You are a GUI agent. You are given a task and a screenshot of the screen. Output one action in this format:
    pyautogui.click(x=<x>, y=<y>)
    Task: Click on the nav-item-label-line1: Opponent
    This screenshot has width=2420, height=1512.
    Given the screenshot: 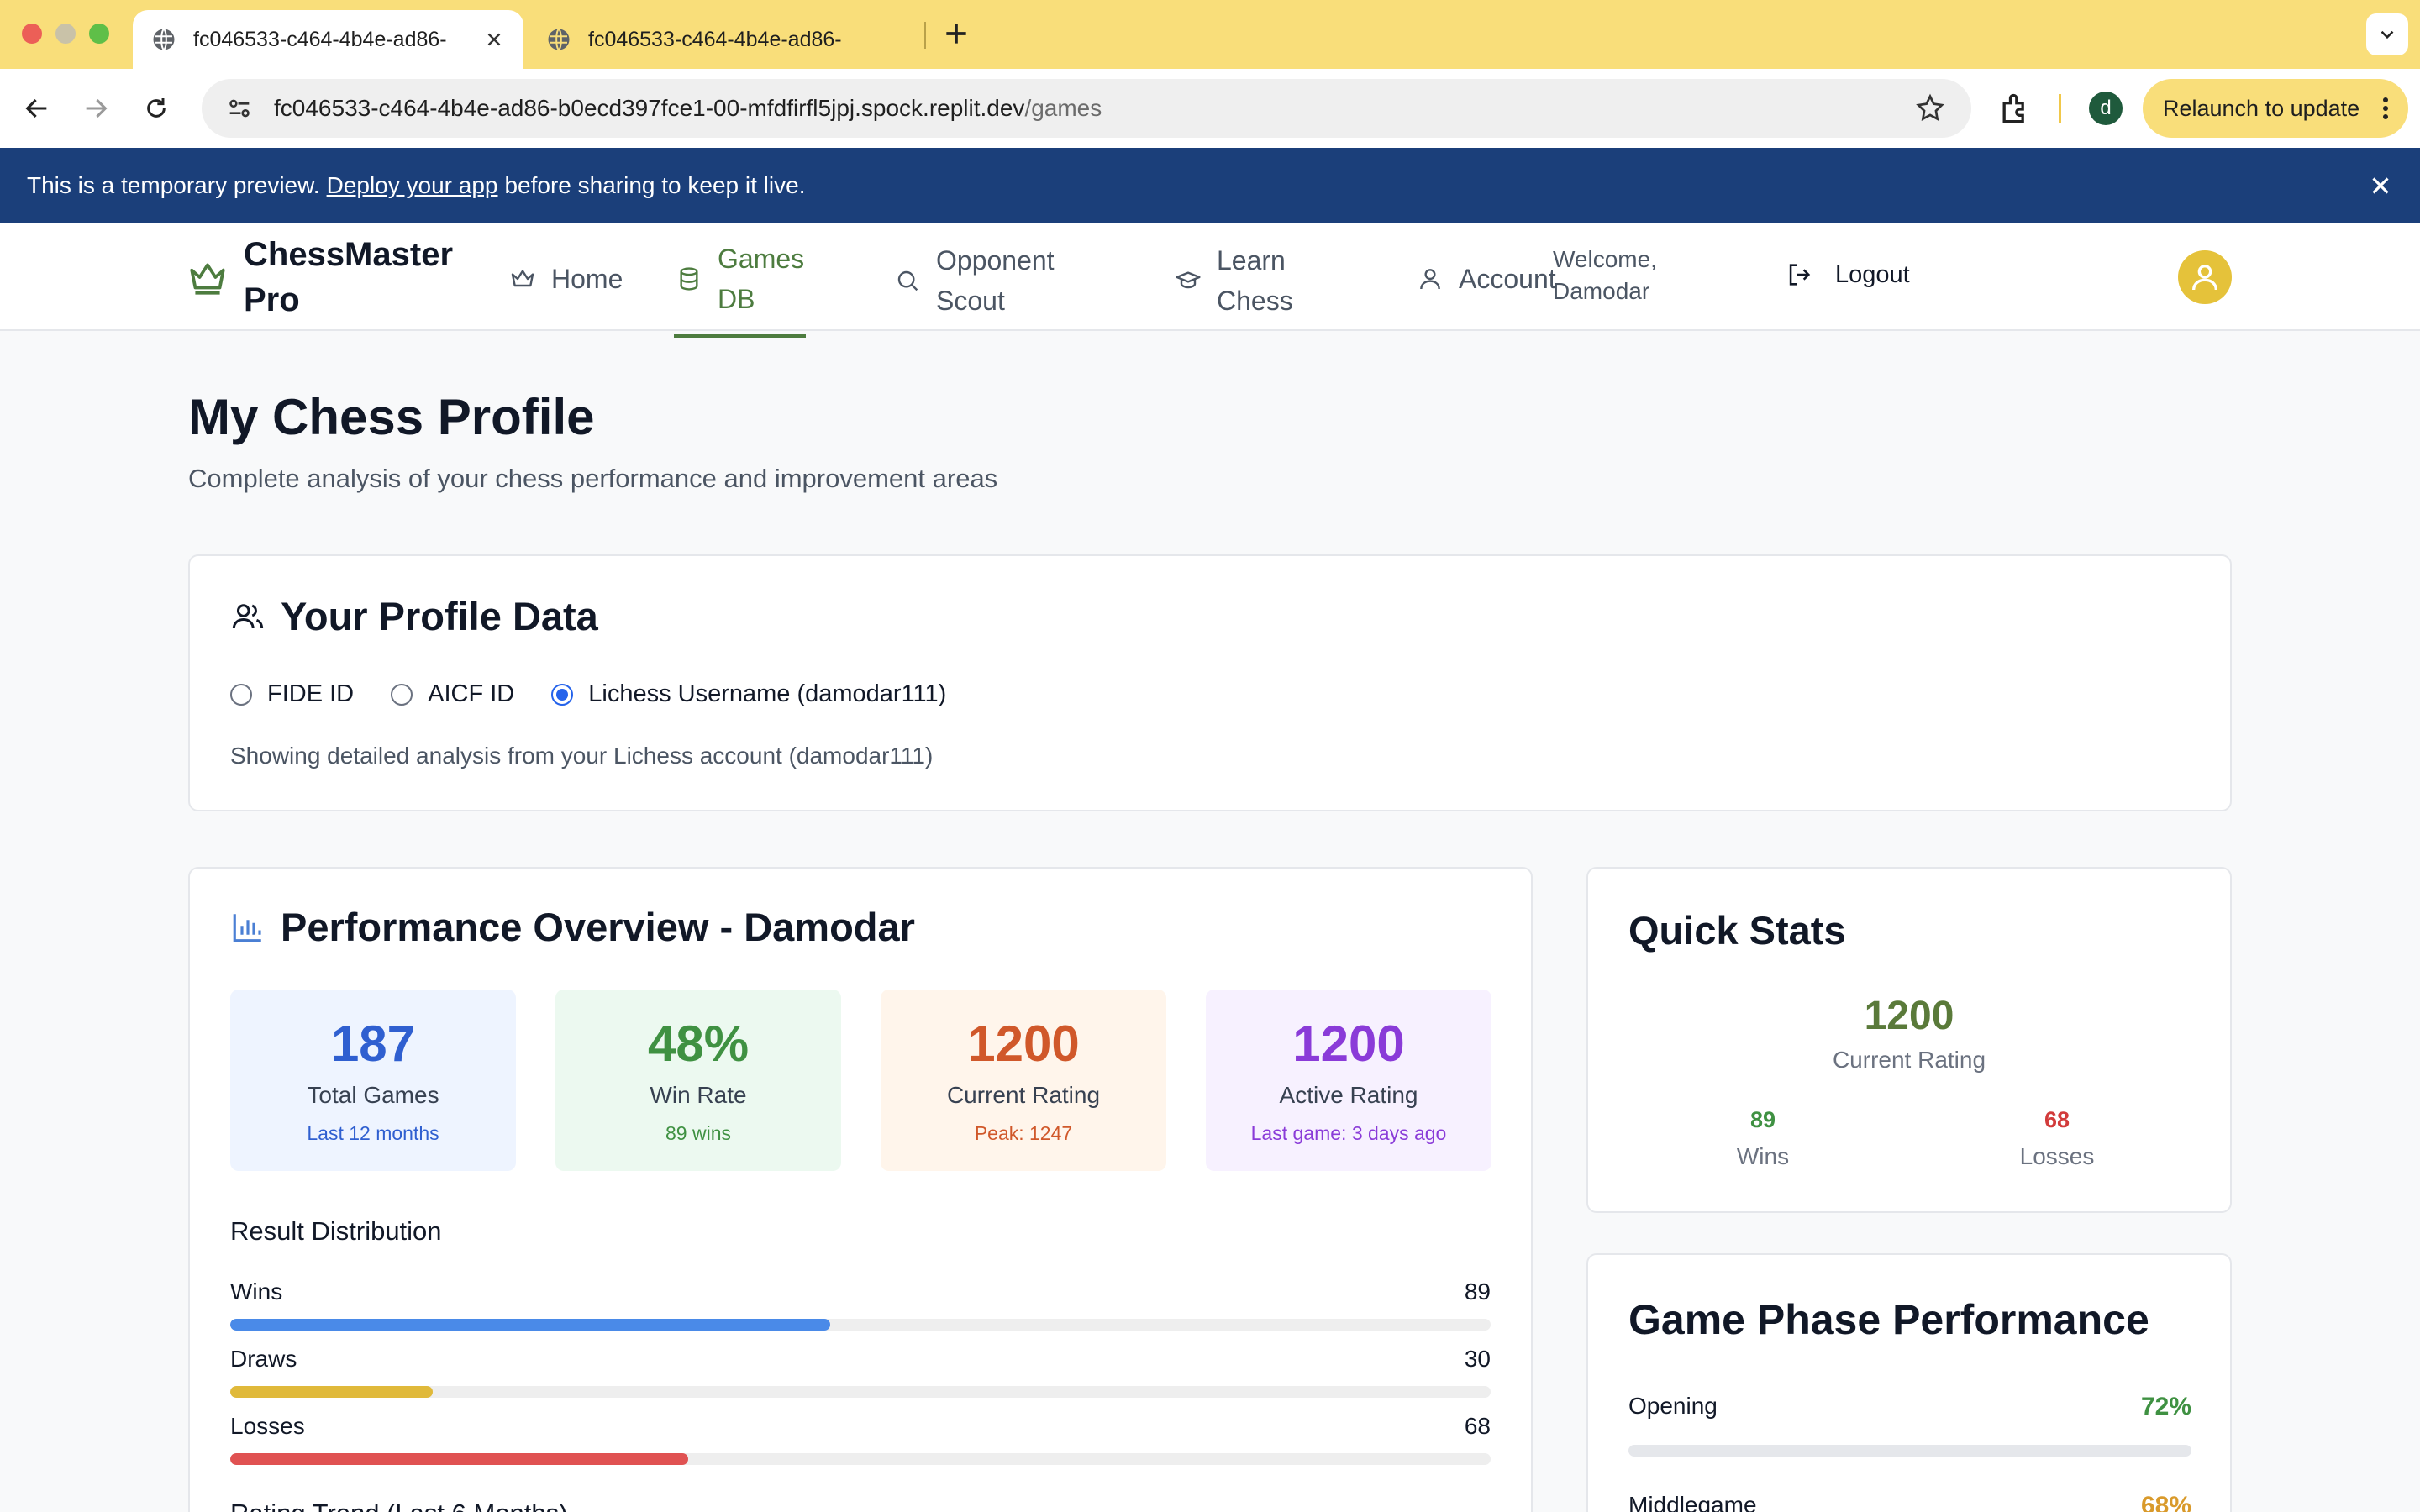 What is the action you would take?
    pyautogui.click(x=995, y=260)
    